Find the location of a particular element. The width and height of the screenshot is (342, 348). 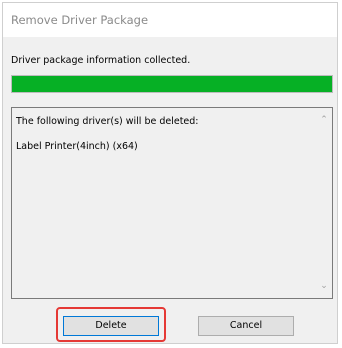

status-text: Driver package information collected. is located at coordinates (101, 60).